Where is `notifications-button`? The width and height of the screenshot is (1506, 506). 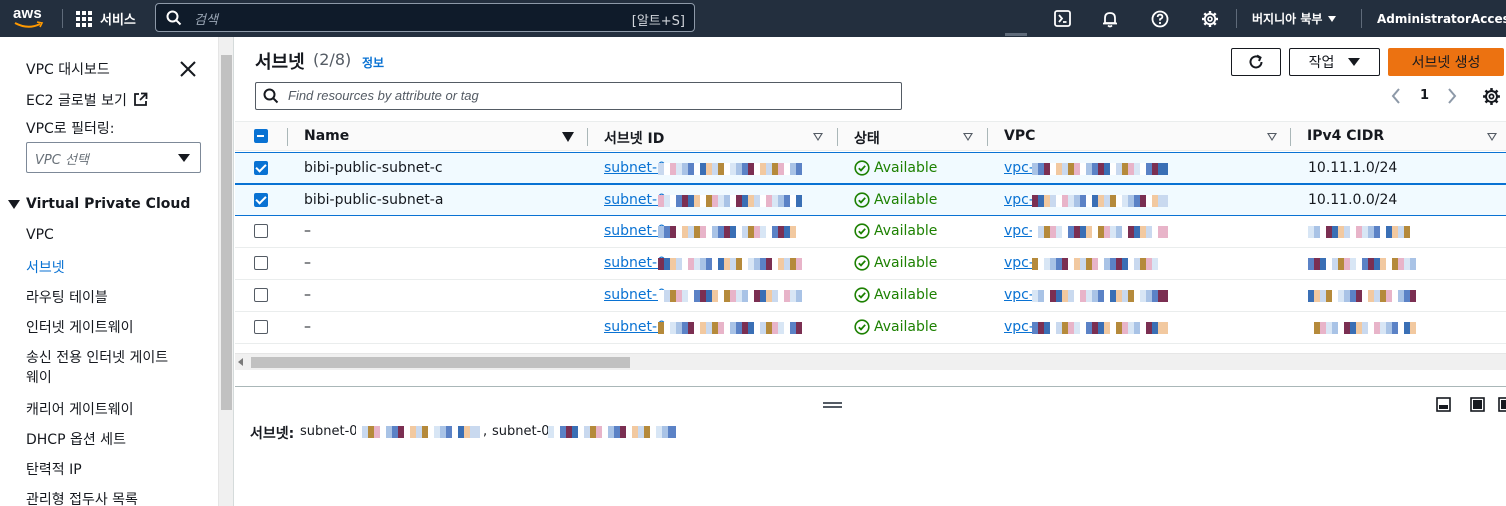 notifications-button is located at coordinates (1110, 18).